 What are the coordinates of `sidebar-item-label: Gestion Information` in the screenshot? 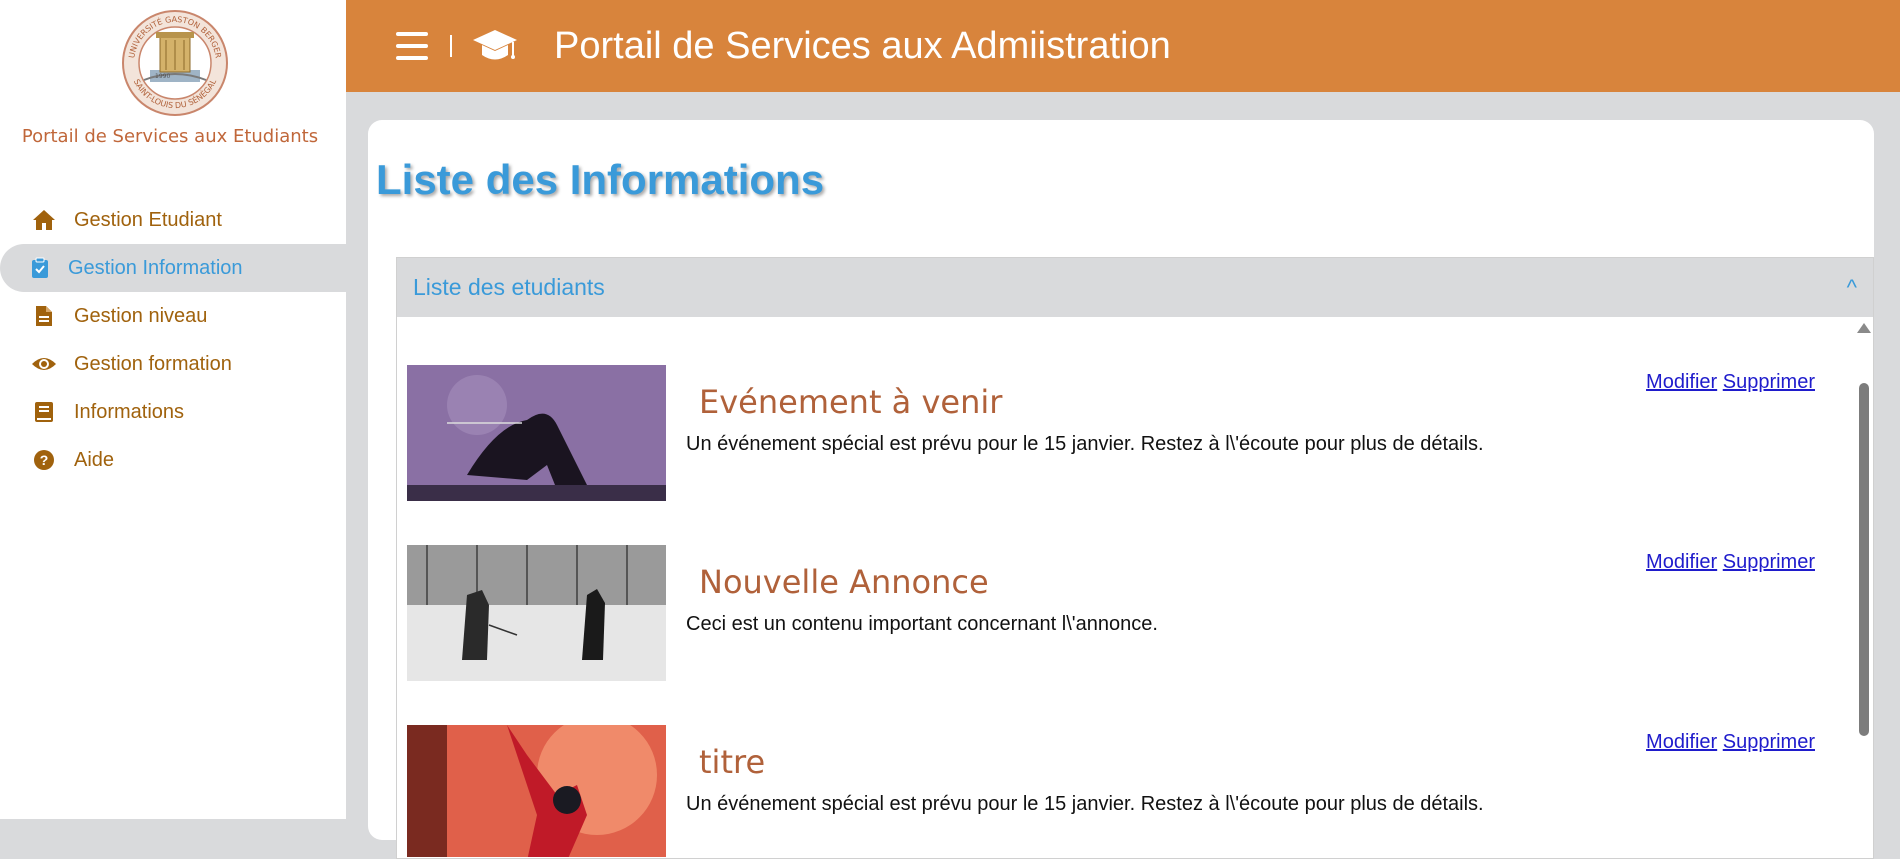 It's located at (155, 267).